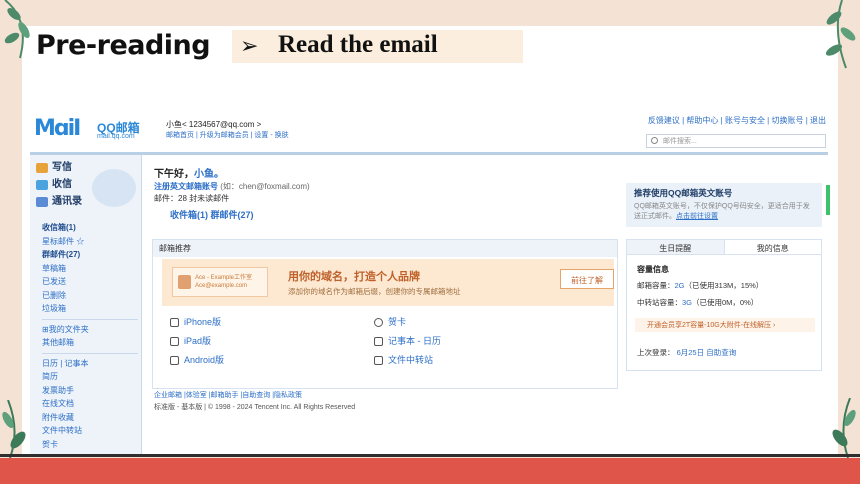  Describe the element at coordinates (90, 364) in the screenshot. I see `sidebar-item-calendar: 日历 | 记事本` at that location.